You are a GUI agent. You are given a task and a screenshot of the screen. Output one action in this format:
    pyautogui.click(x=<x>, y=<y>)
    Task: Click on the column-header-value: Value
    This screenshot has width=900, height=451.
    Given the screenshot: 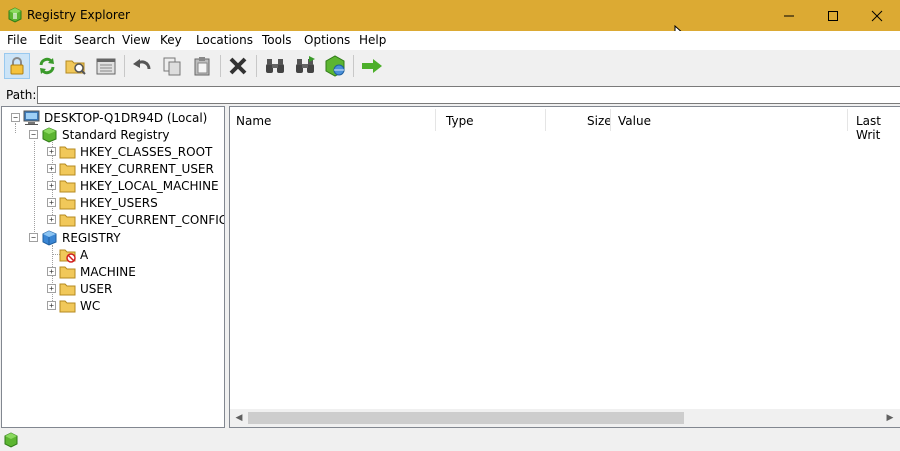 What is the action you would take?
    pyautogui.click(x=634, y=120)
    